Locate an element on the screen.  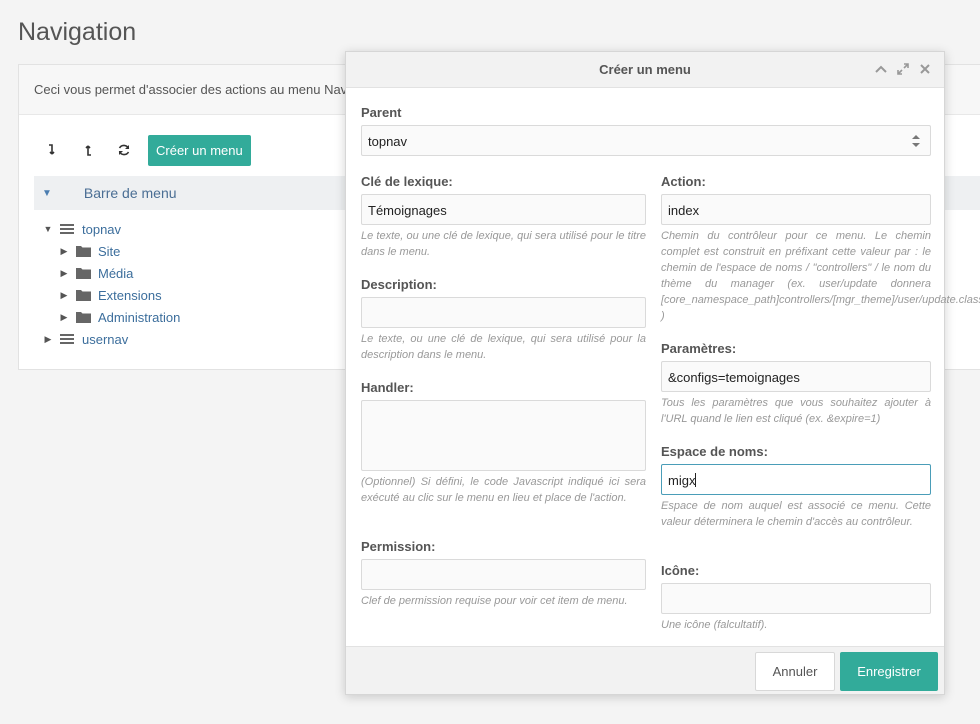
namespace-input-value: migx is located at coordinates (682, 480).